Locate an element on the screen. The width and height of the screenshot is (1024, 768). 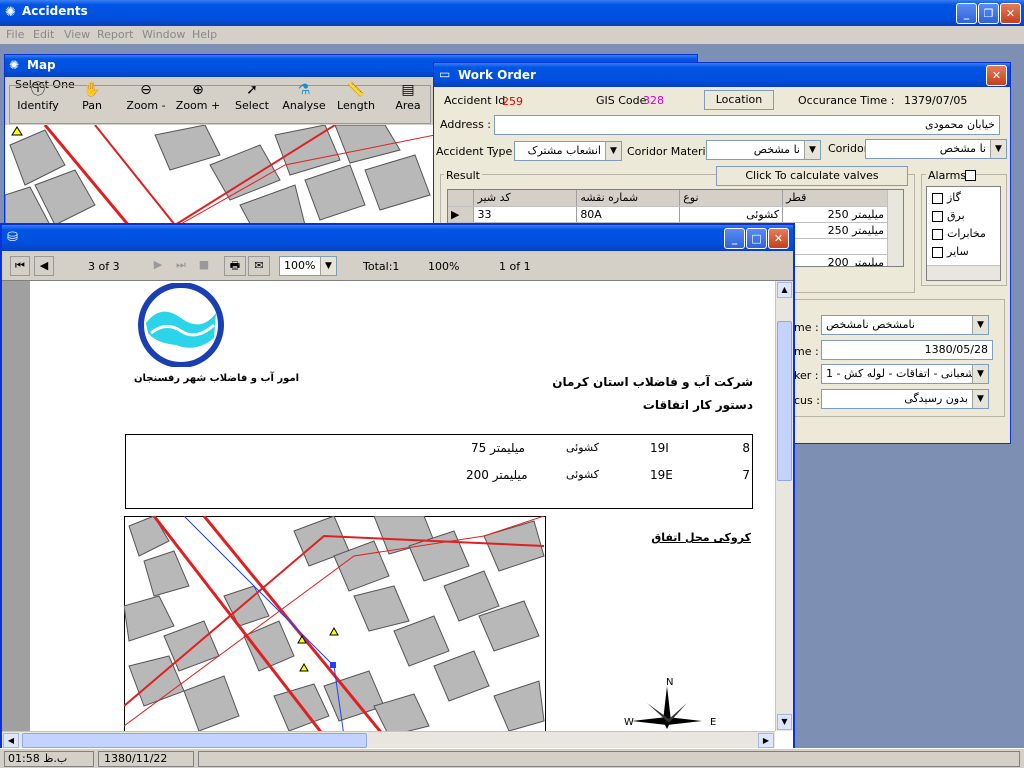
gis-code-label: GIS Code is located at coordinates (621, 100).